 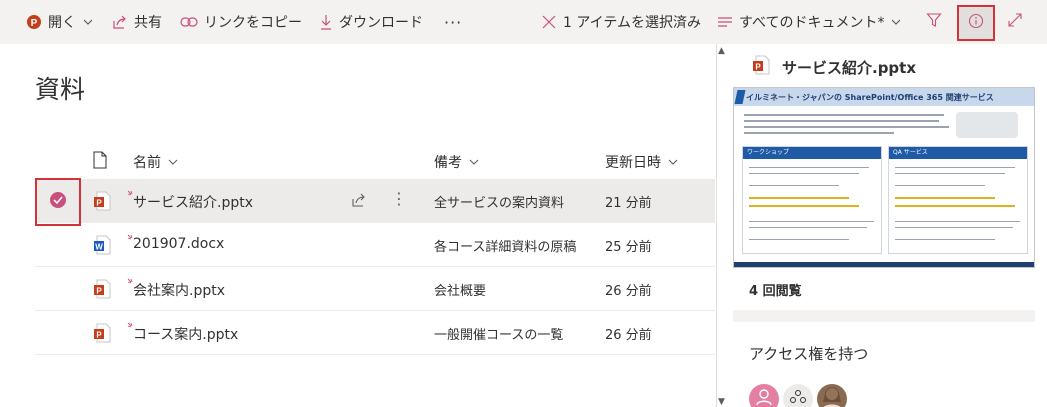 I want to click on file-type-column-header, so click(x=100, y=162).